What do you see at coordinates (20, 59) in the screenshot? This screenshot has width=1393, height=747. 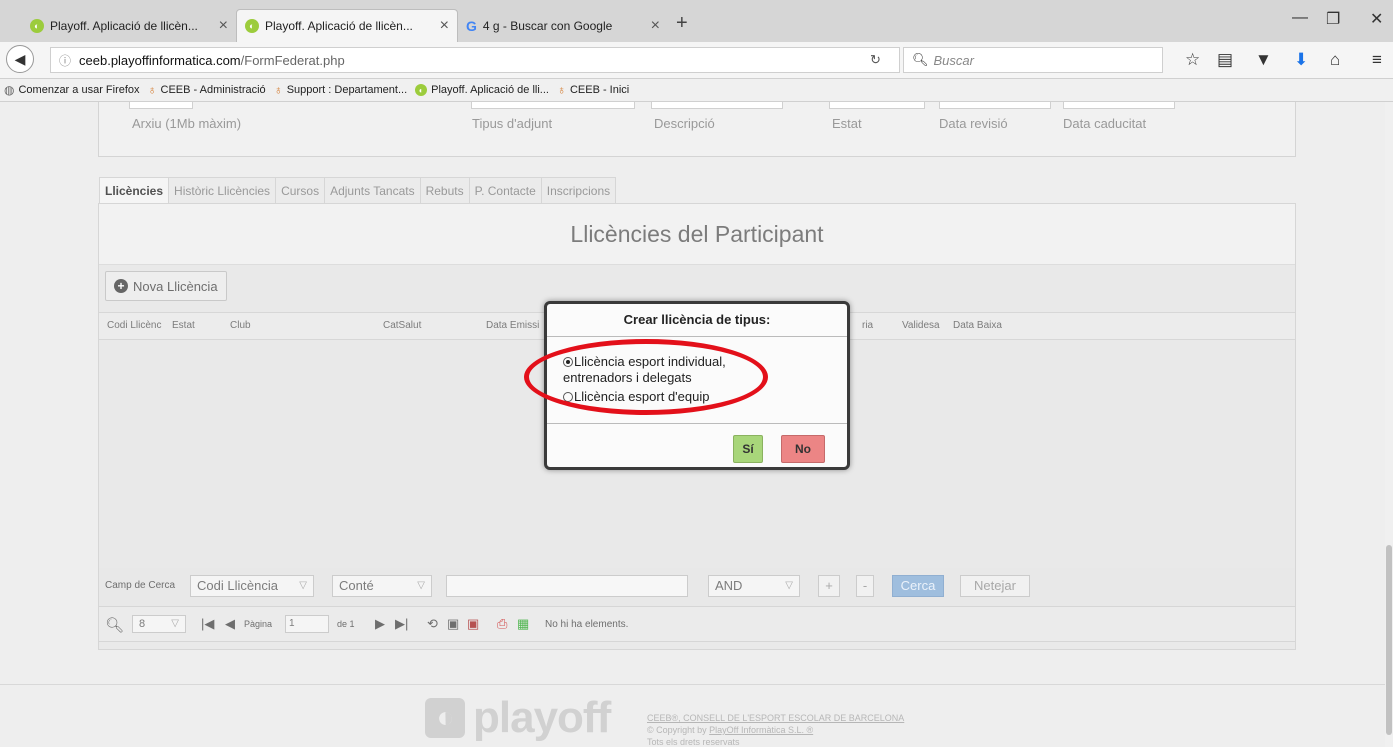 I see `back-arrow-icon: ◀` at bounding box center [20, 59].